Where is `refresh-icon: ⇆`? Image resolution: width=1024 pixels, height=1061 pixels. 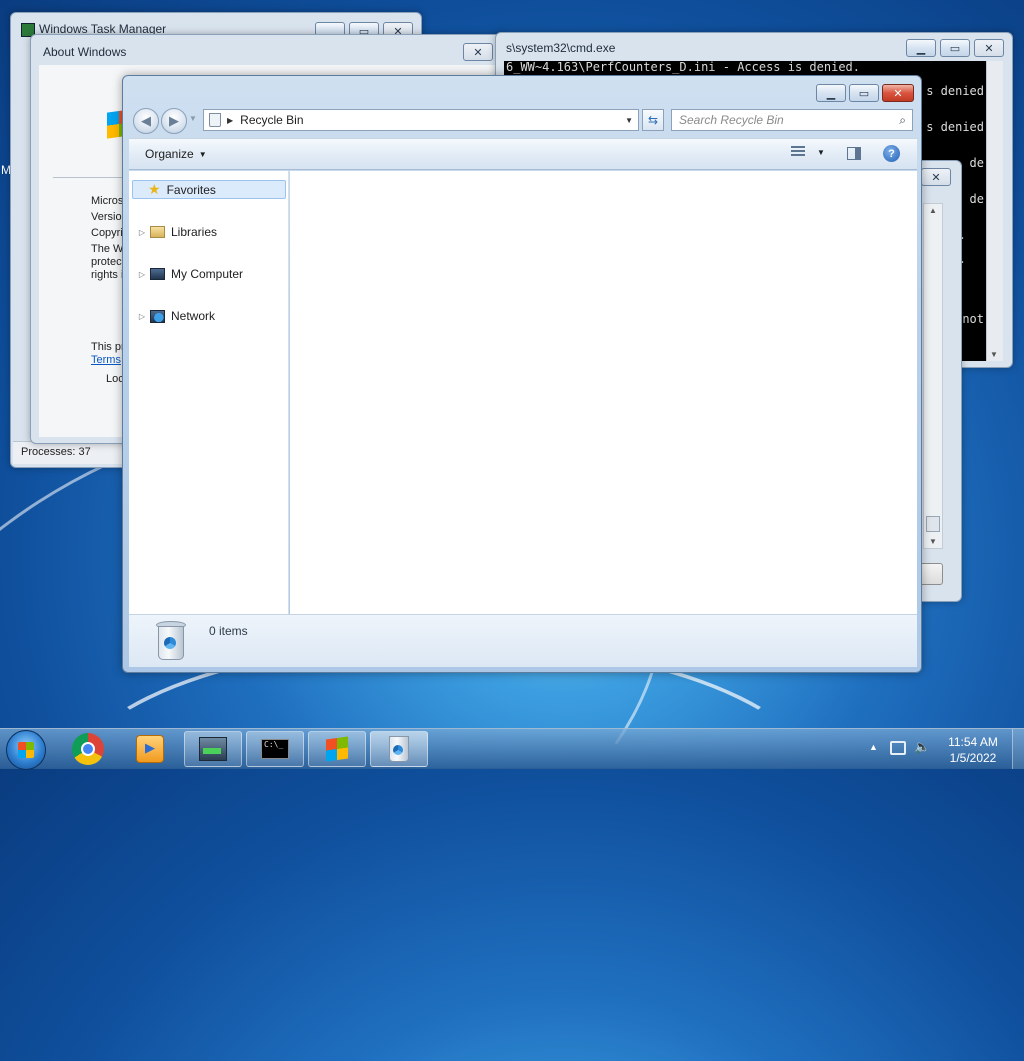 refresh-icon: ⇆ is located at coordinates (653, 120).